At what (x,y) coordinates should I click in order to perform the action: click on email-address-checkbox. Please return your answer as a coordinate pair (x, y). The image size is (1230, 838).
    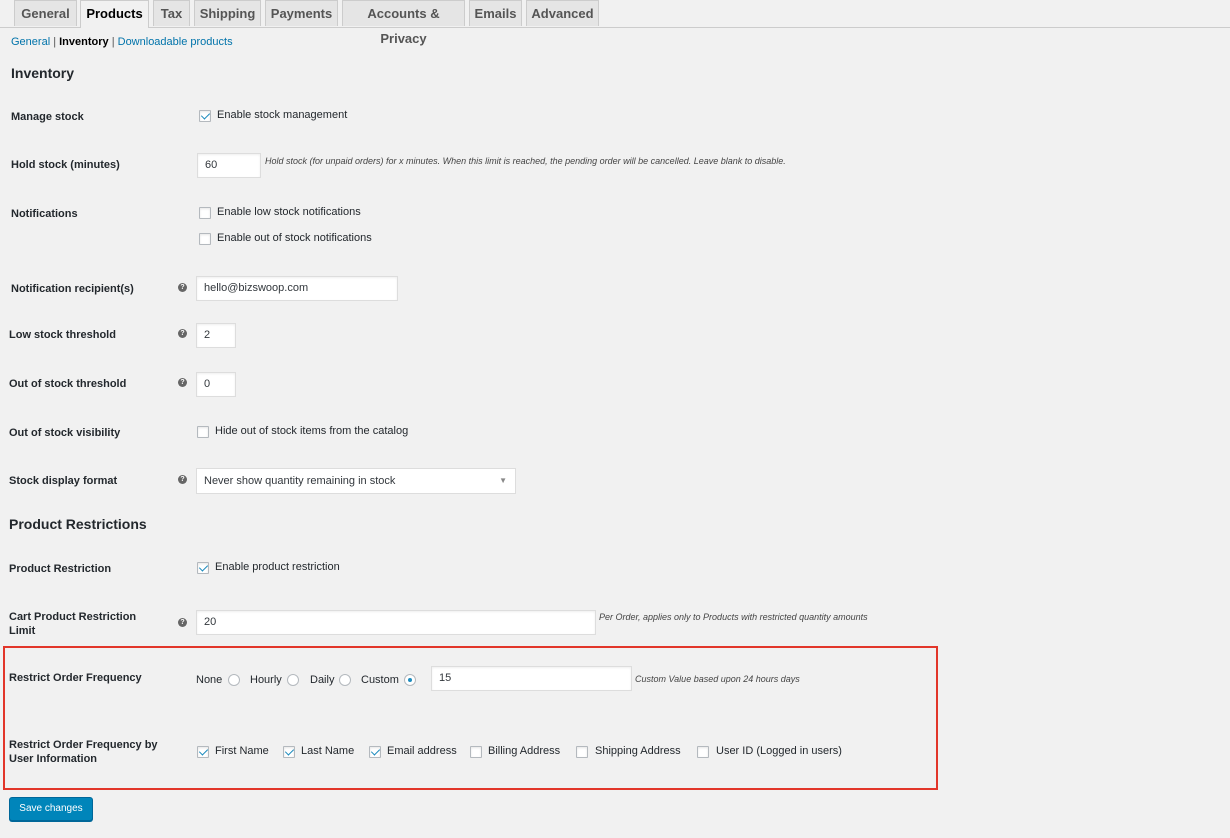
    Looking at the image, I should click on (375, 752).